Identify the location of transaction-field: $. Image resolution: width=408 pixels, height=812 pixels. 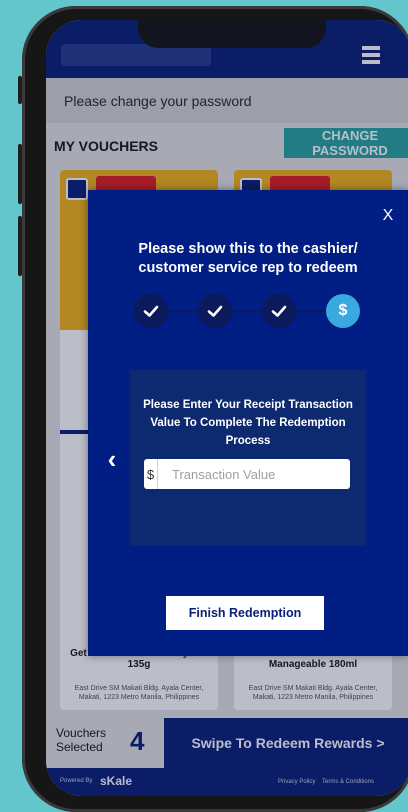
(247, 474).